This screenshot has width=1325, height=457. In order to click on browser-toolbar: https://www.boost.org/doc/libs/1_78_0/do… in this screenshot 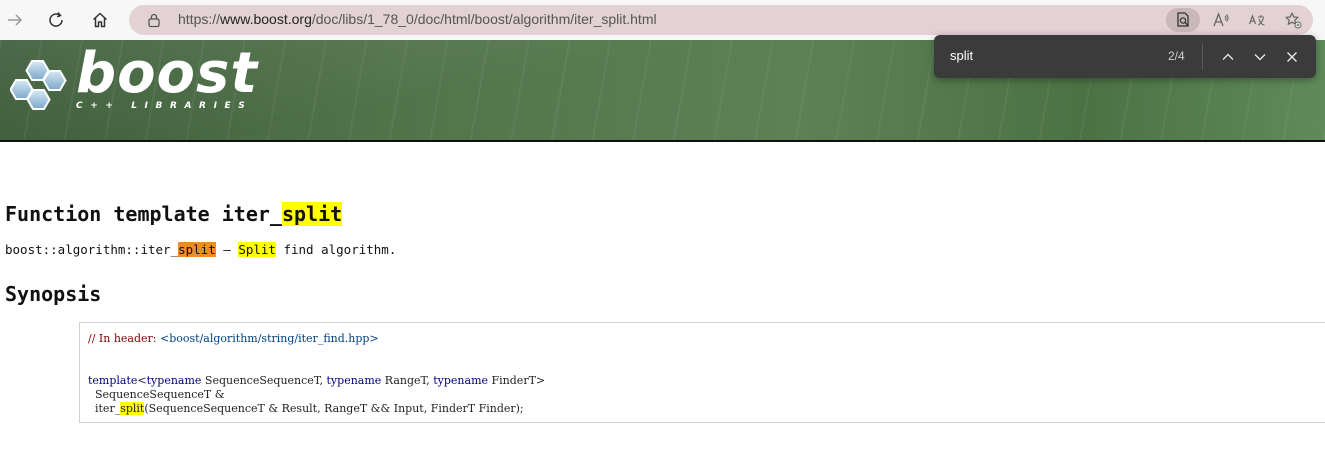, I will do `click(662, 20)`.